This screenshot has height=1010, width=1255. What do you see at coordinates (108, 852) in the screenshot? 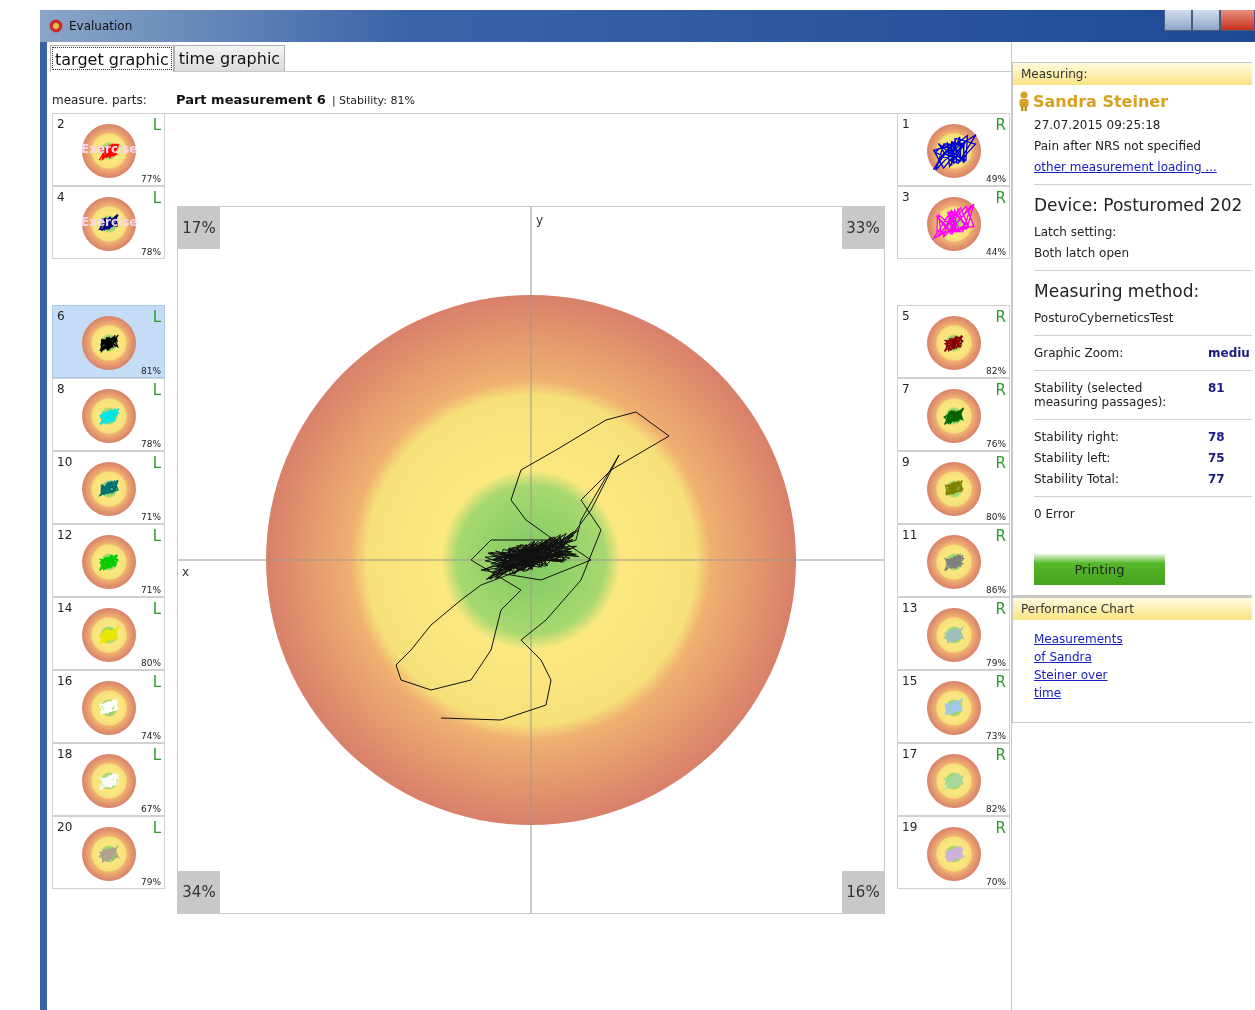
I see `part-thumbnail: 20 L 79%` at bounding box center [108, 852].